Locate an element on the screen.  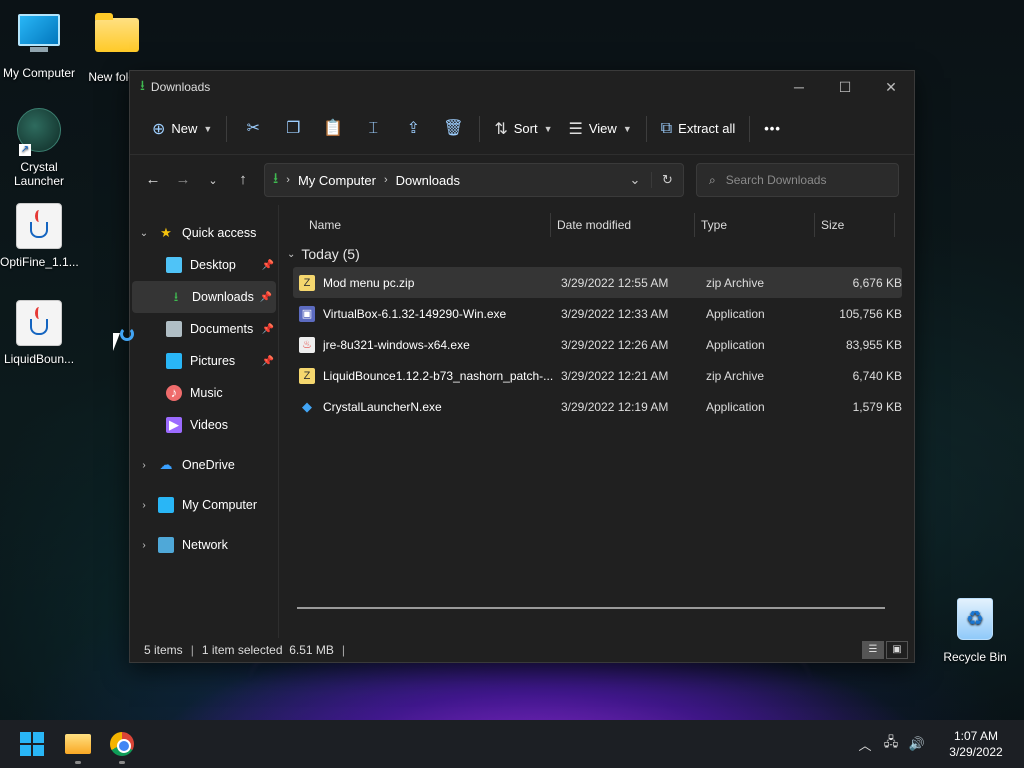
column-header-name: Name is located at coordinates (415, 225).